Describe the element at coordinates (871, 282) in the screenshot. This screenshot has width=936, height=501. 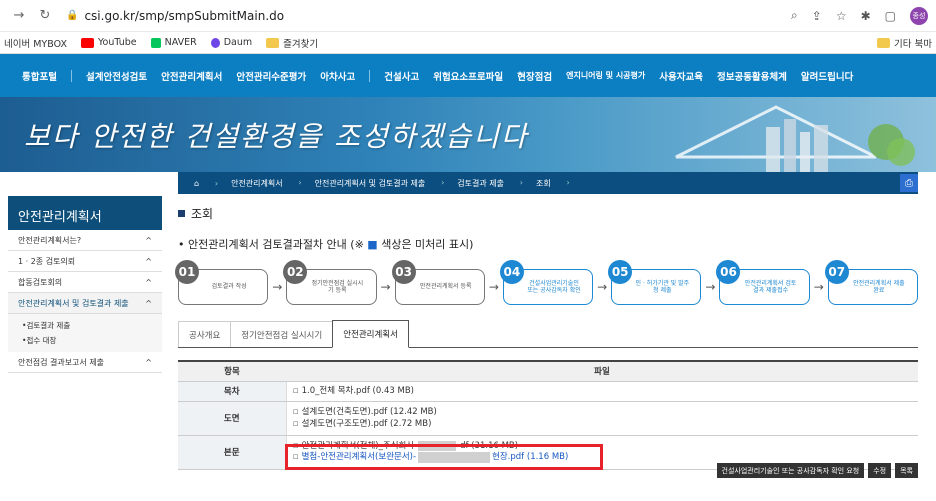
I see `process-step: 07 안전관리계획서 제출완료` at that location.